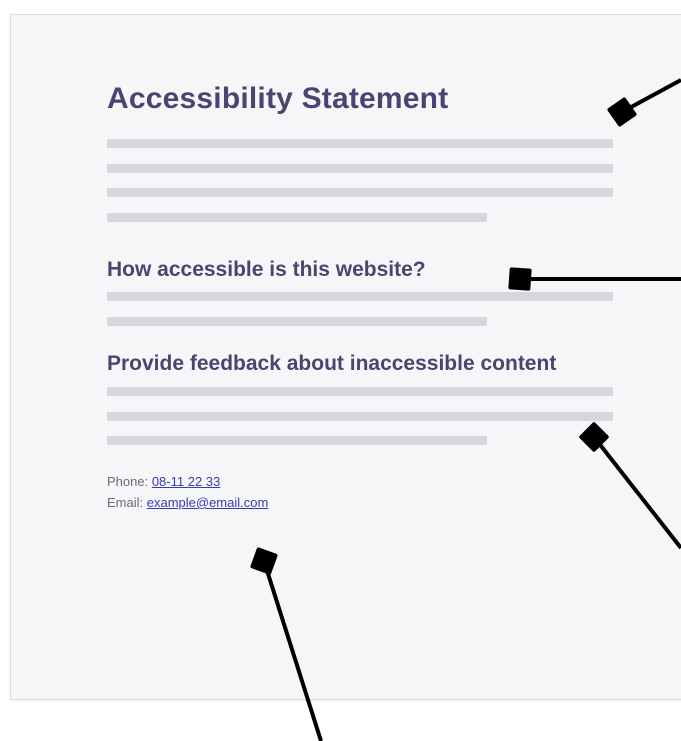 The image size is (681, 741). Describe the element at coordinates (286, 644) in the screenshot. I see `callout-contact-info` at that location.